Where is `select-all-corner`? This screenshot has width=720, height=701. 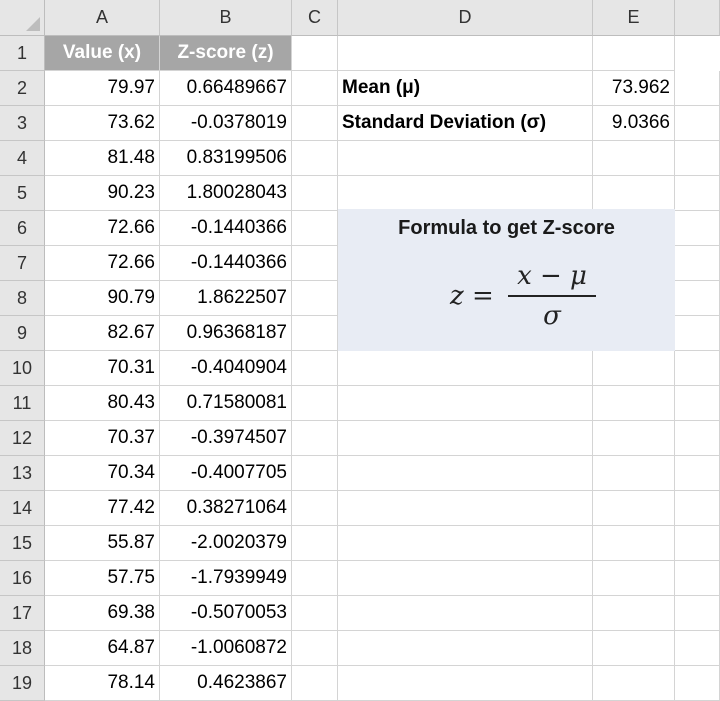
select-all-corner is located at coordinates (22, 18).